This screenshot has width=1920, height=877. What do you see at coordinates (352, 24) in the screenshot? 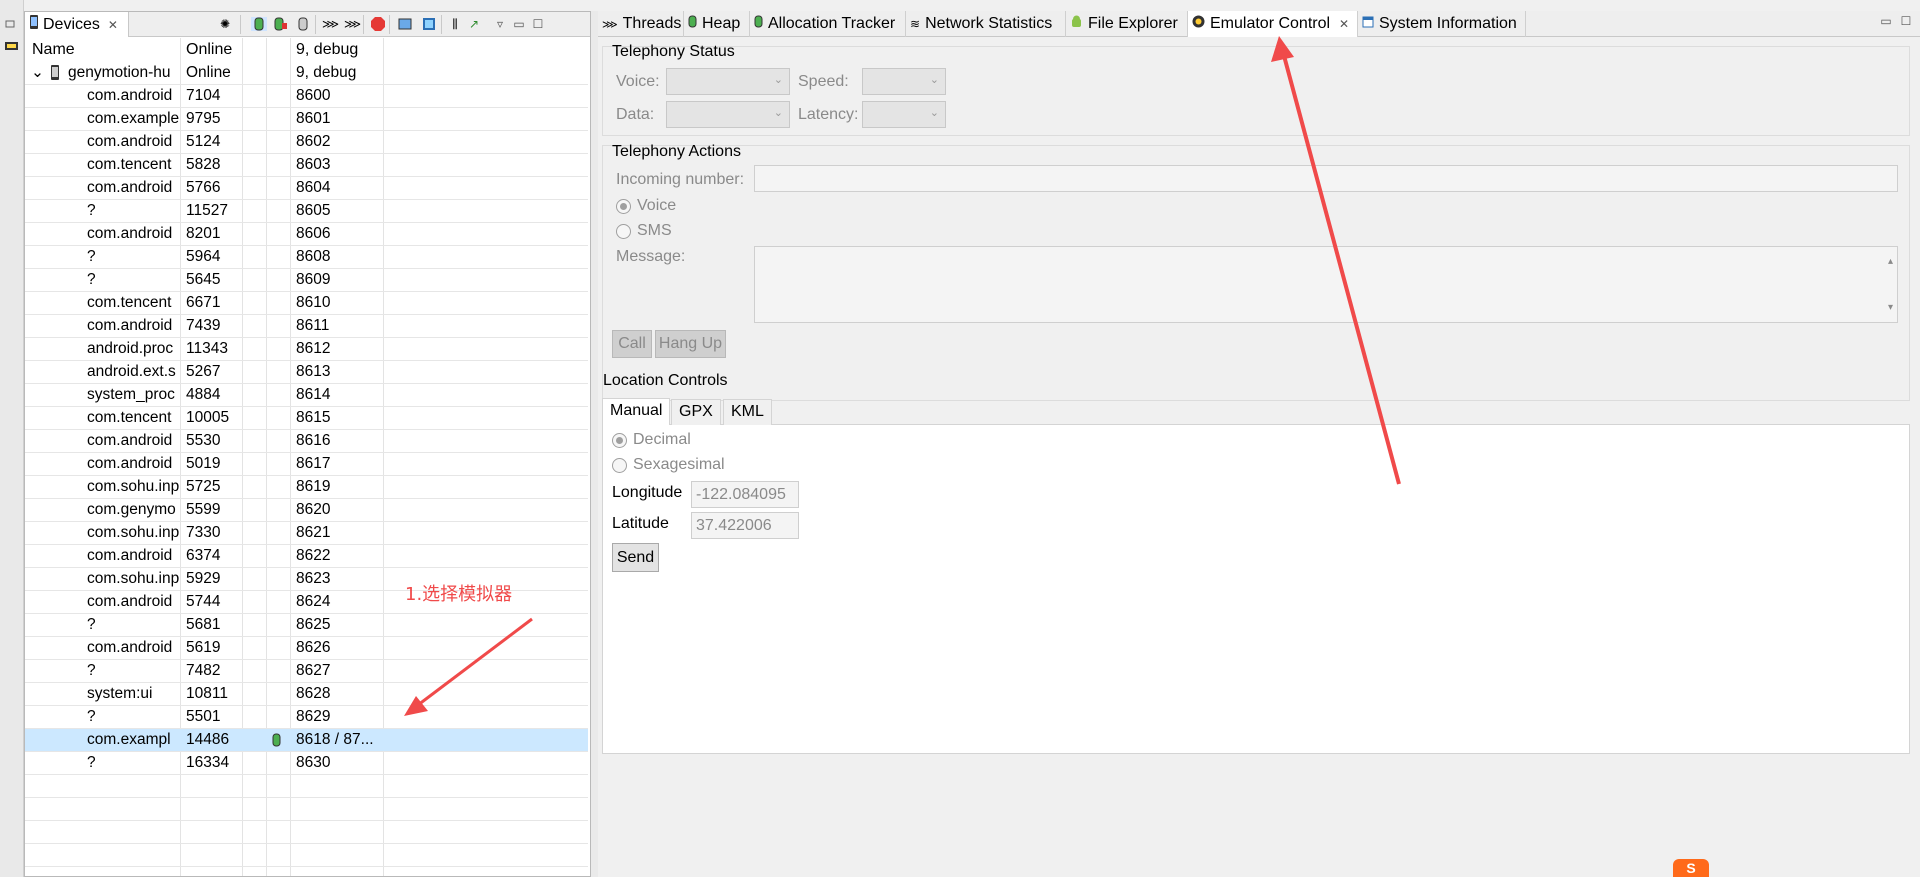
I see `start-method-profiling-icon: ⋙` at bounding box center [352, 24].